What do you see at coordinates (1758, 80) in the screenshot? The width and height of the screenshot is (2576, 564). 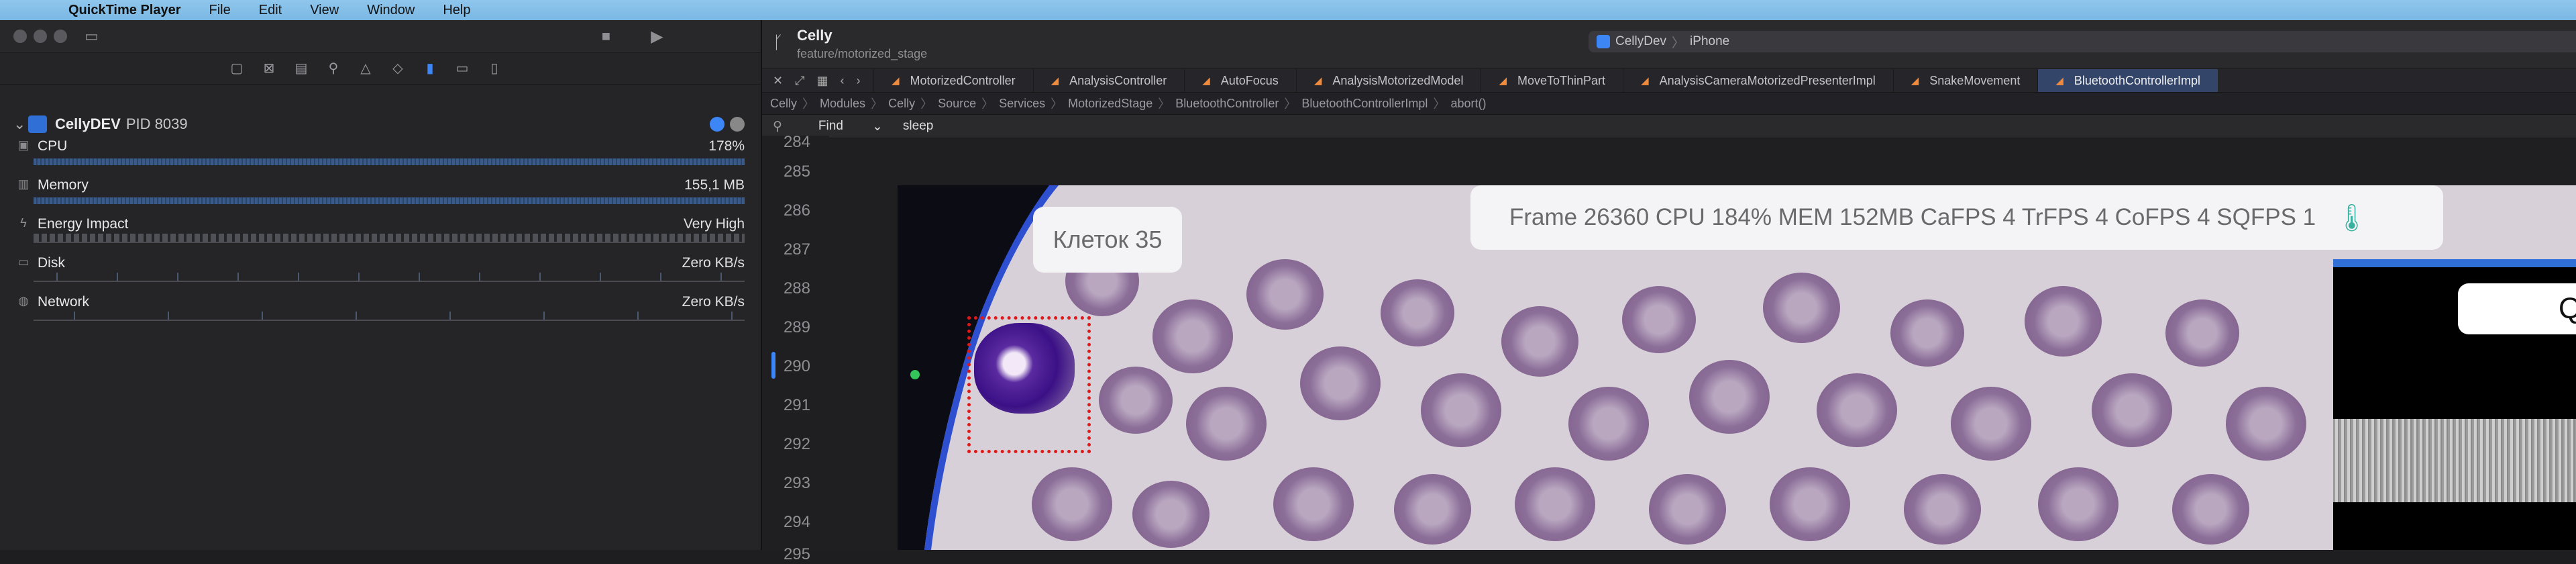 I see `tab-analysis-camera-presenter: ◢ AnalysisCameraMotorizedPresenterImpl` at bounding box center [1758, 80].